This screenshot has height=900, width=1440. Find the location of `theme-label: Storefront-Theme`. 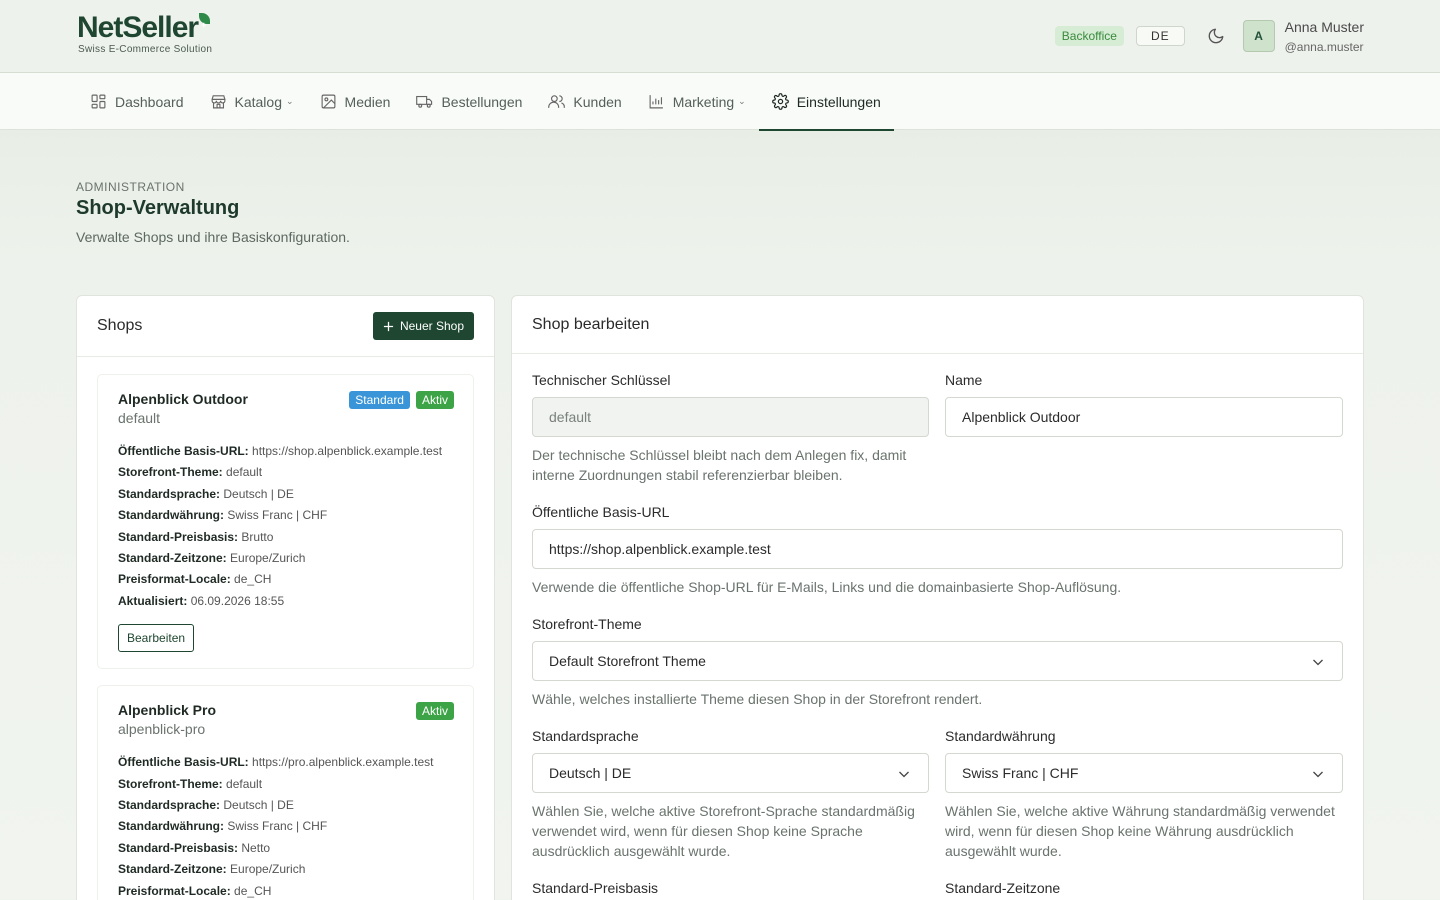

theme-label: Storefront-Theme is located at coordinates (587, 624).